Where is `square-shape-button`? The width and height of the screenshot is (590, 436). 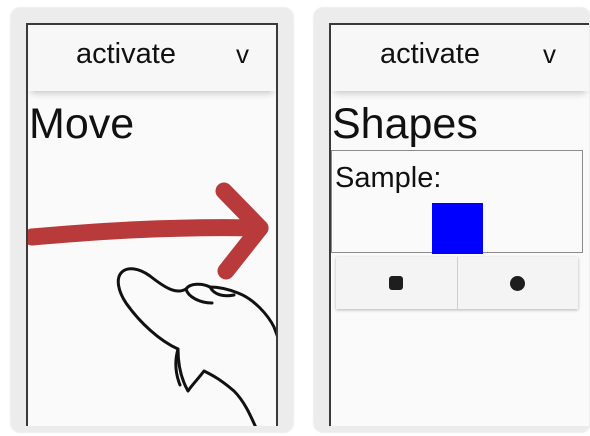 square-shape-button is located at coordinates (396, 283).